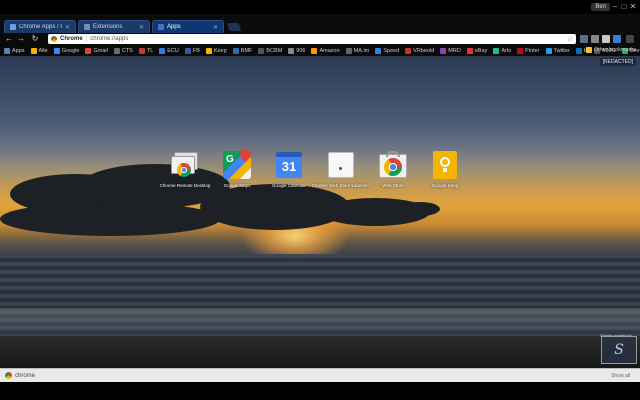 This screenshot has width=640, height=400. Describe the element at coordinates (35, 39) in the screenshot. I see `reload-button: ↻` at that location.